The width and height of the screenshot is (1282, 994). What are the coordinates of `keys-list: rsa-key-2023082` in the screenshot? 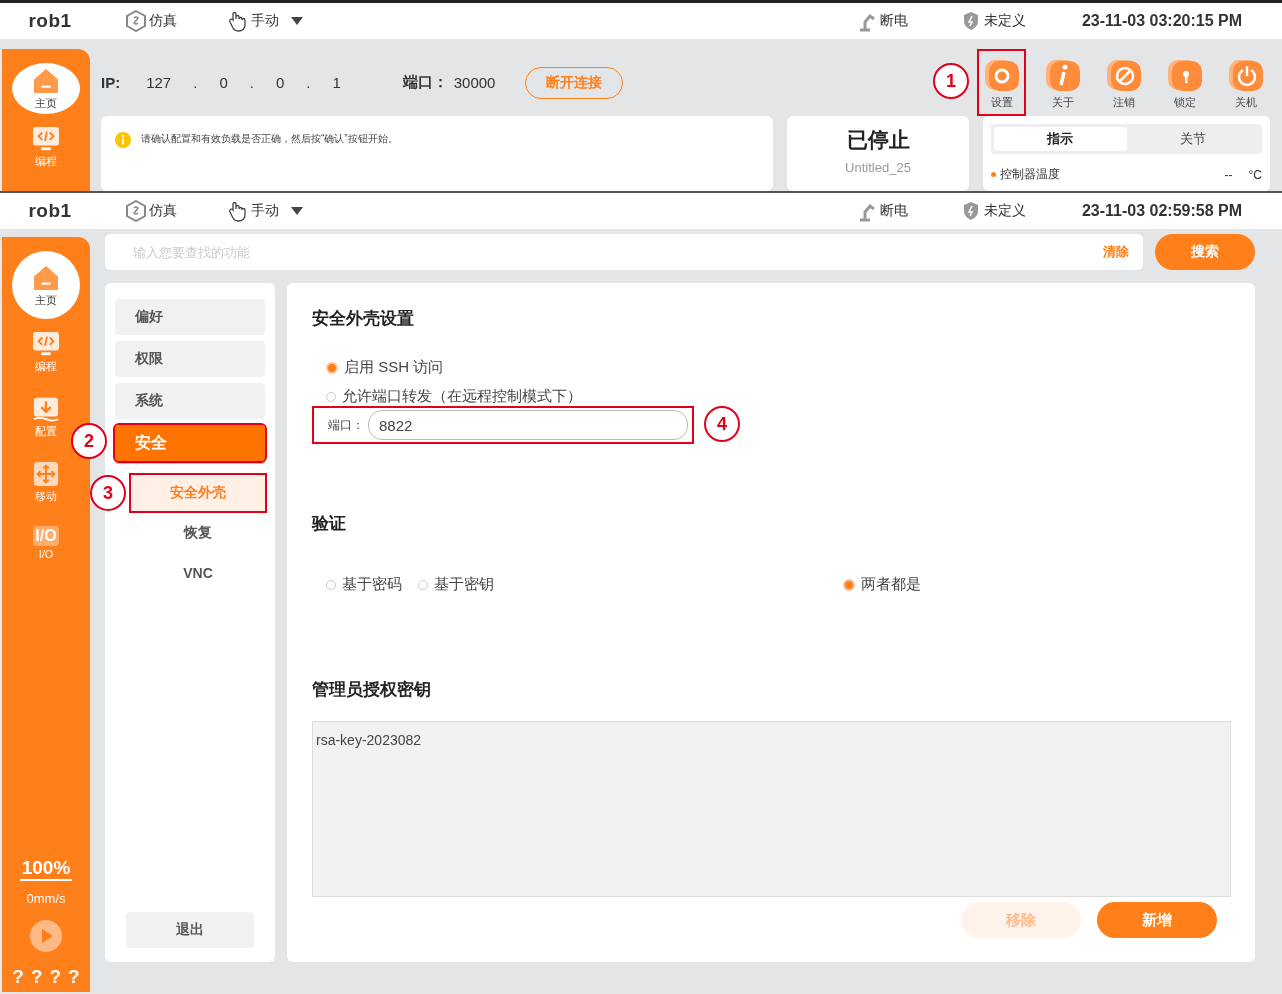 It's located at (771, 809).